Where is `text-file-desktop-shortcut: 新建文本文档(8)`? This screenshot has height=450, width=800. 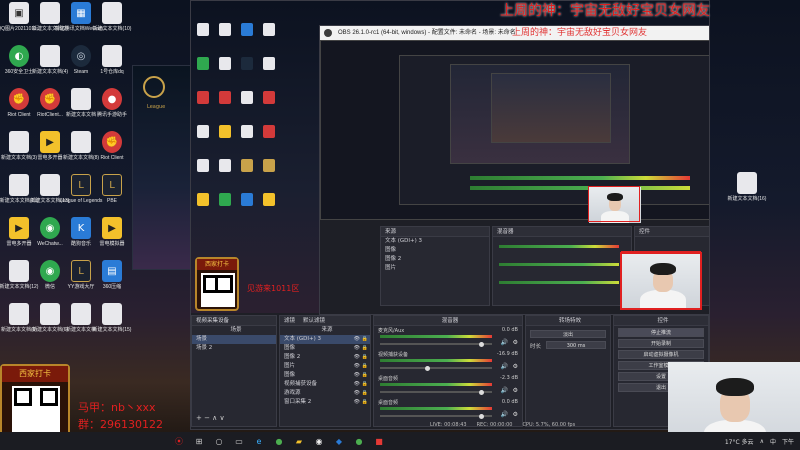 text-file-desktop-shortcut: 新建文本文档(8) is located at coordinates (81, 146).